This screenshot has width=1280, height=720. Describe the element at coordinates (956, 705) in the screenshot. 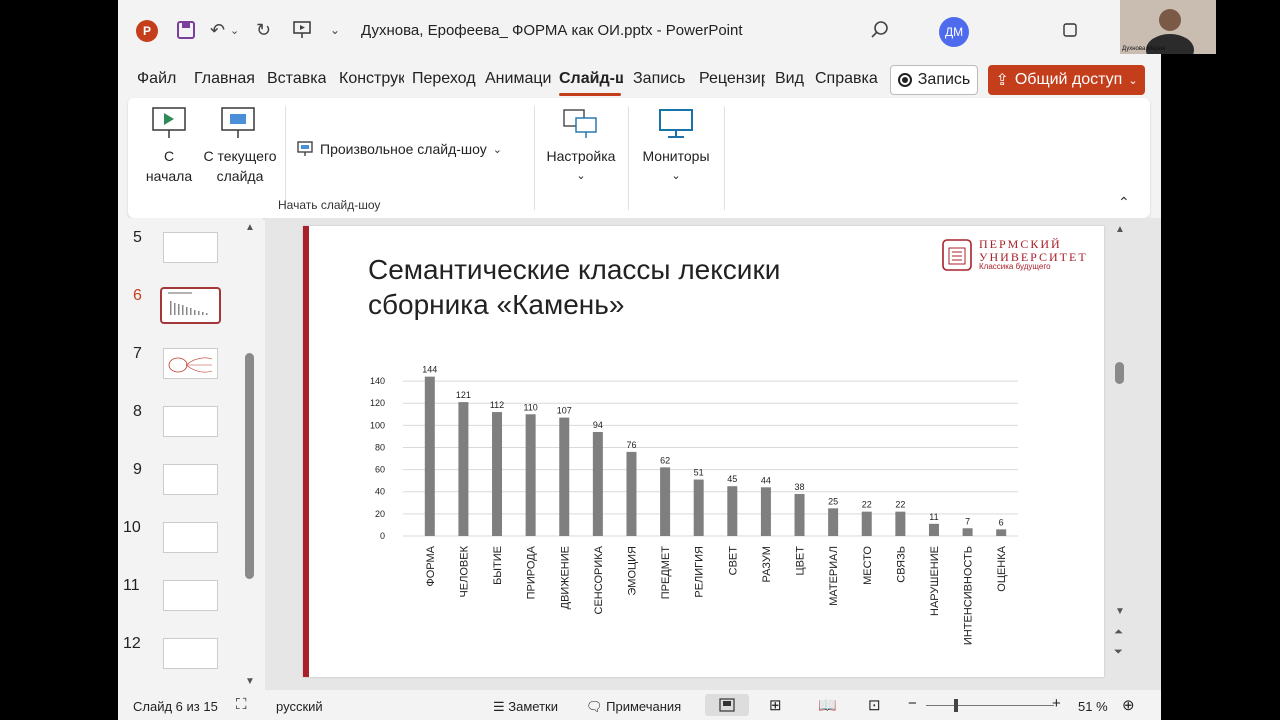

I see `zoom-slider-thumb` at that location.